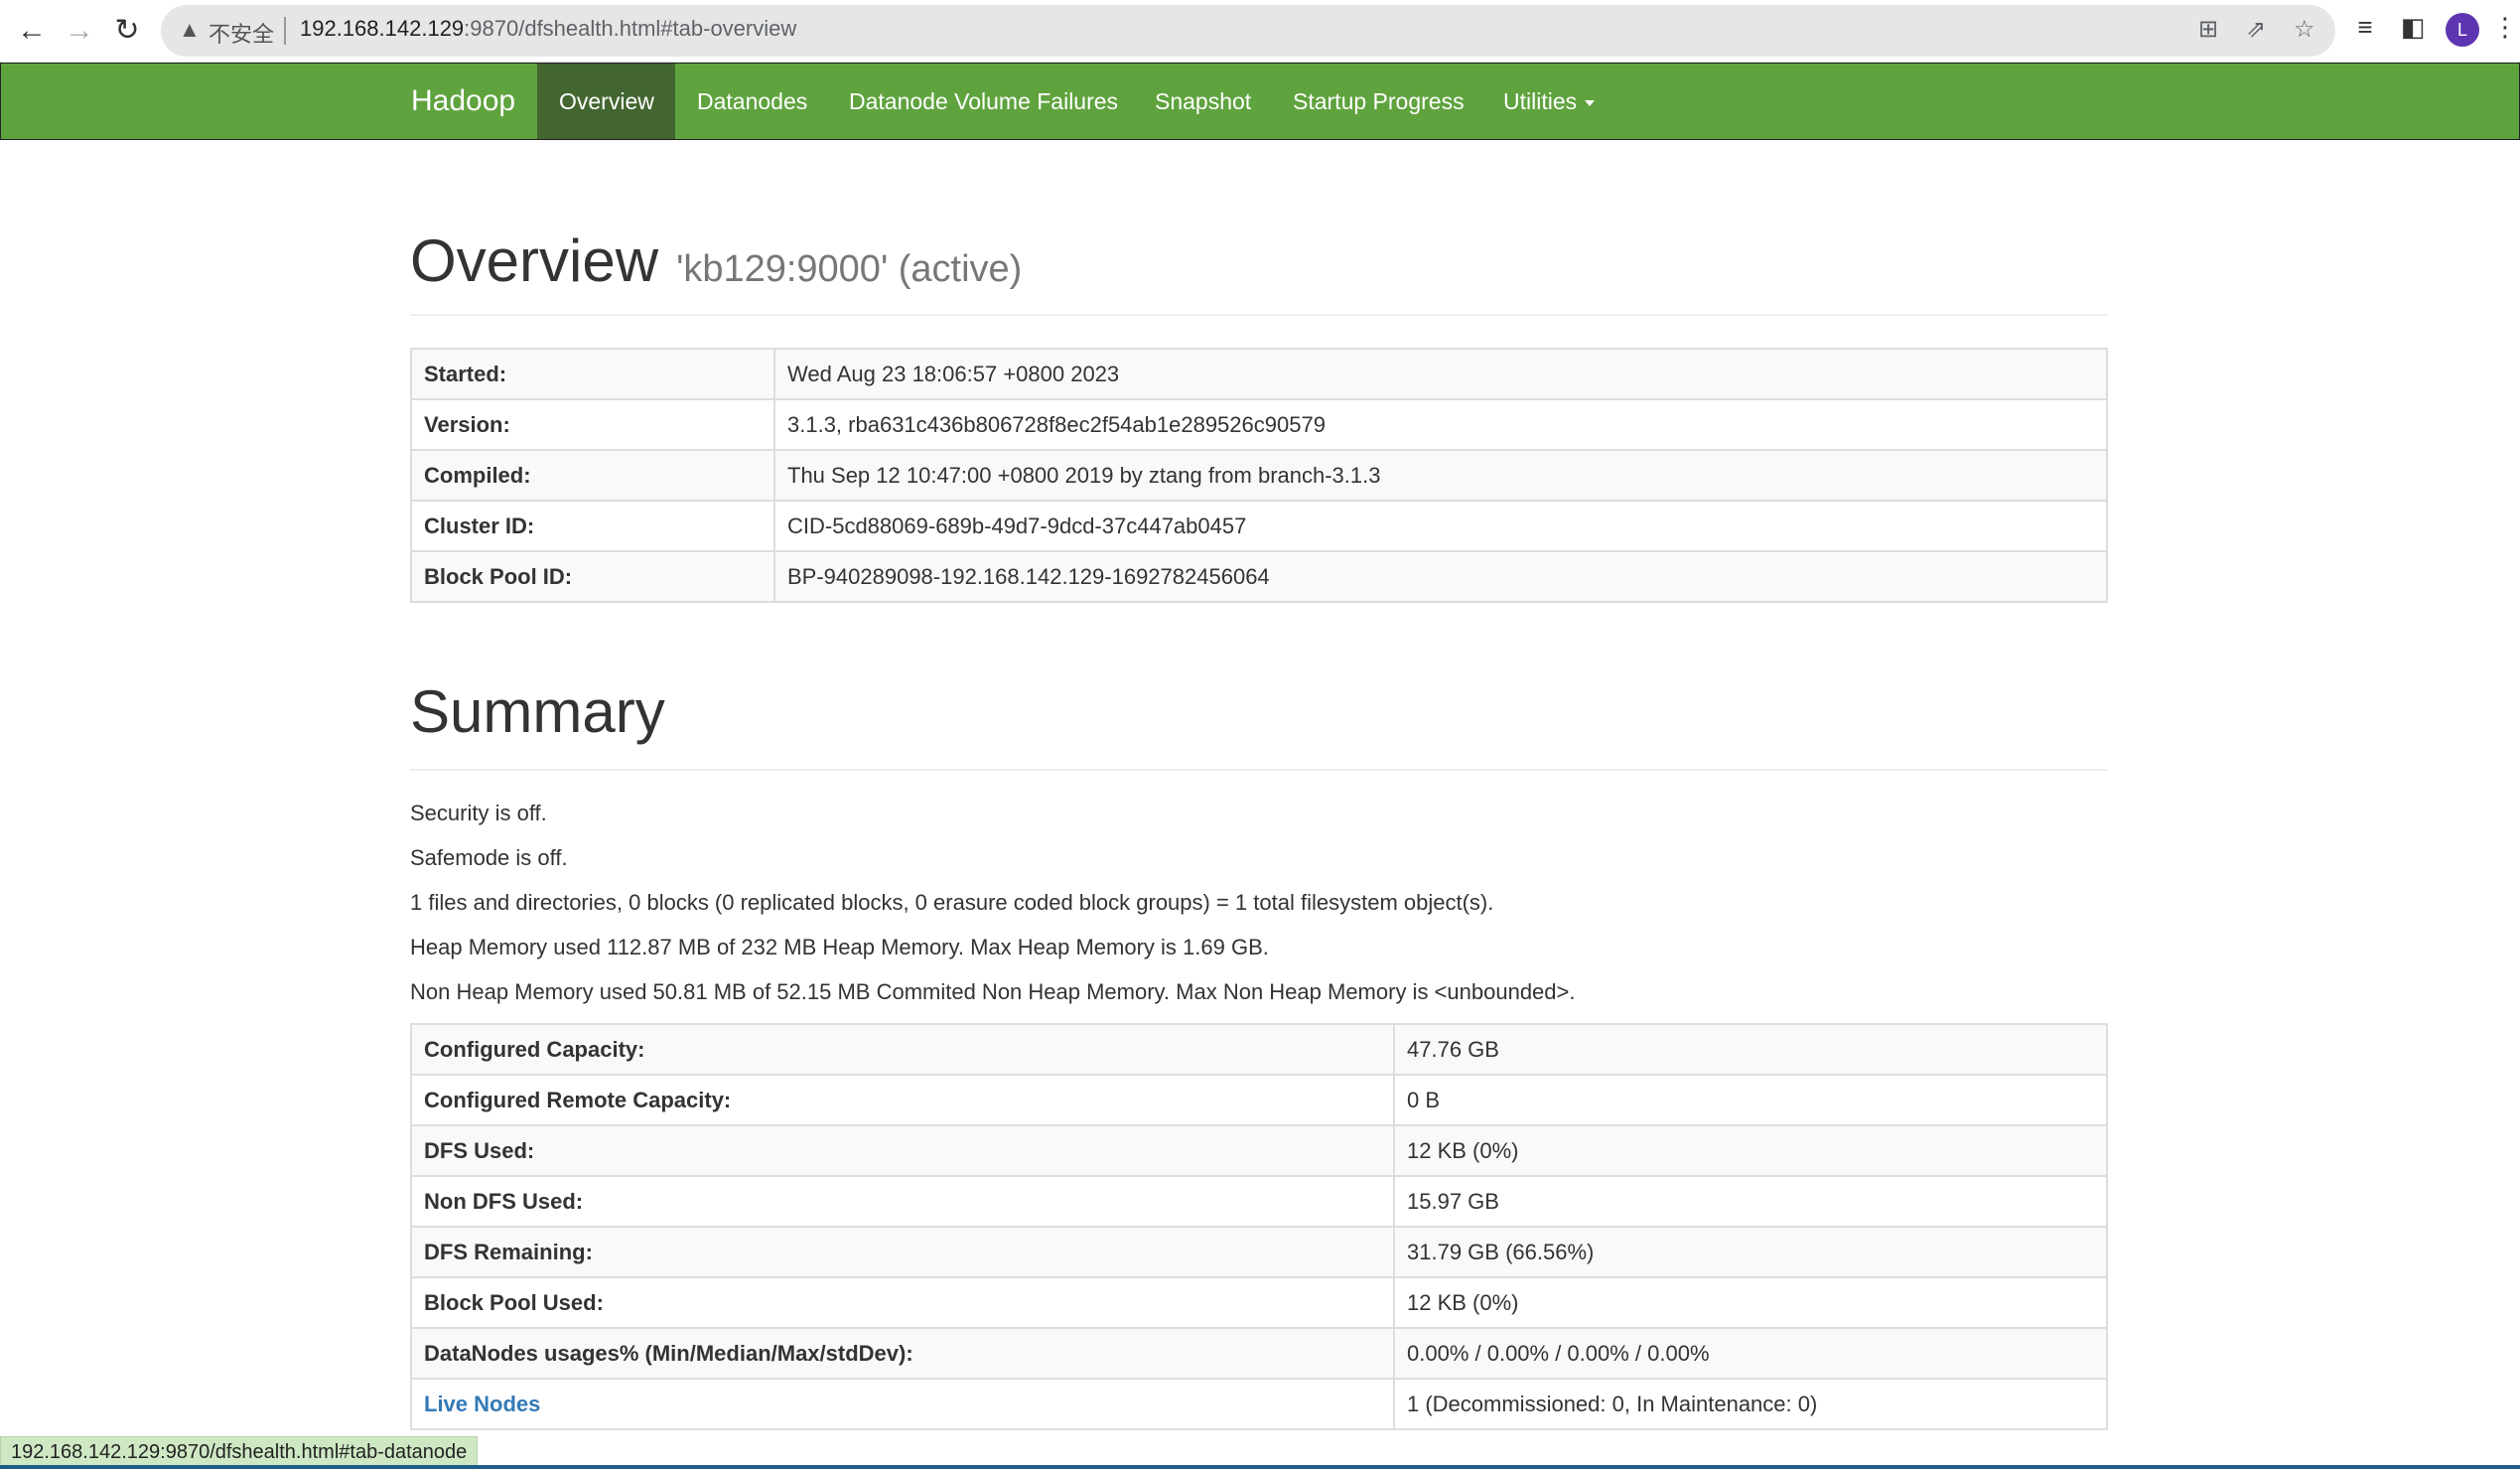  What do you see at coordinates (2208, 29) in the screenshot?
I see `translate-icon: ⊞` at bounding box center [2208, 29].